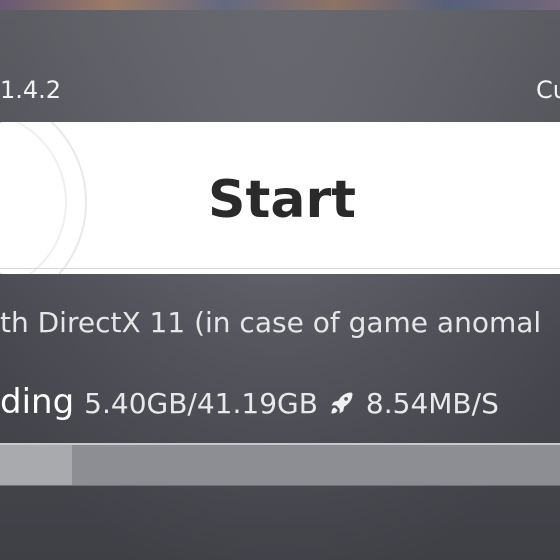 Image resolution: width=560 pixels, height=560 pixels. What do you see at coordinates (280, 464) in the screenshot?
I see `download-progress-bar` at bounding box center [280, 464].